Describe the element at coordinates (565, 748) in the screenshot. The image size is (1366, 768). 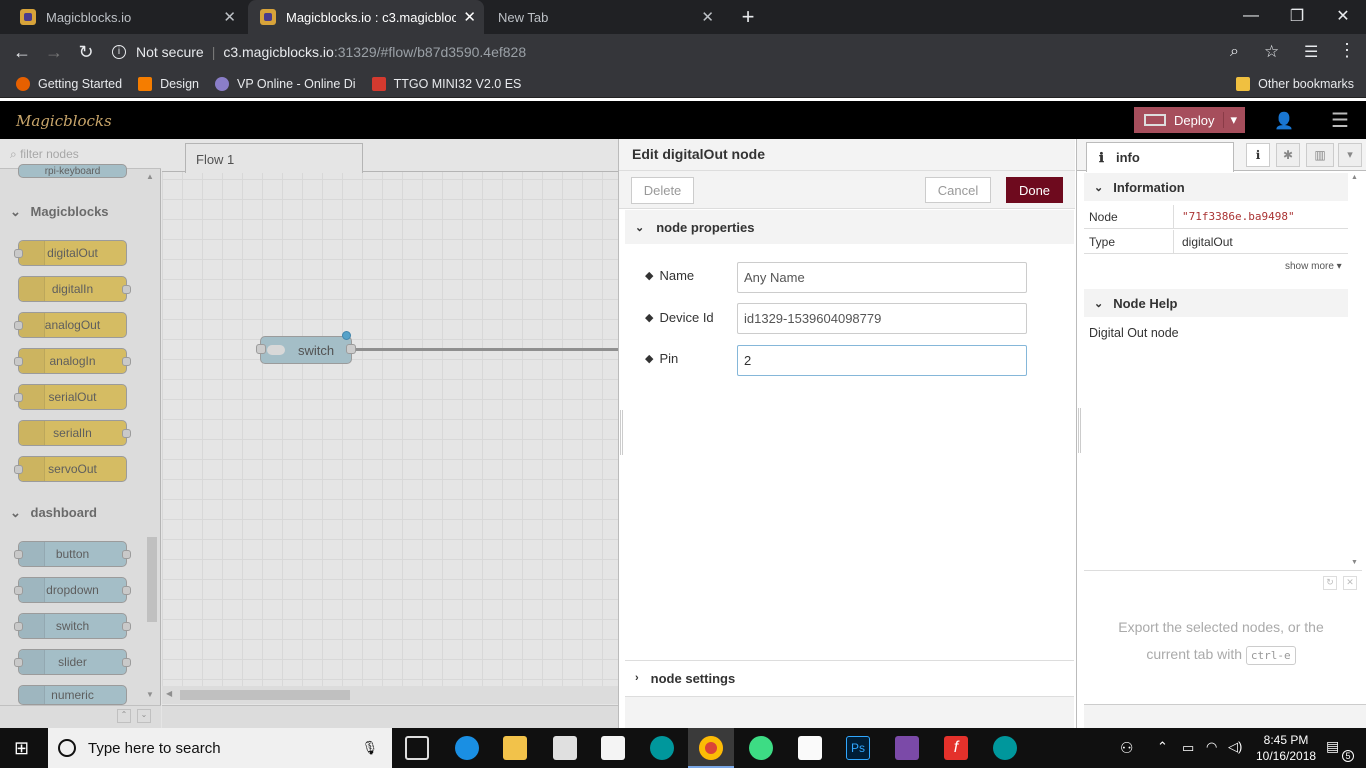
I see `store-icon` at that location.